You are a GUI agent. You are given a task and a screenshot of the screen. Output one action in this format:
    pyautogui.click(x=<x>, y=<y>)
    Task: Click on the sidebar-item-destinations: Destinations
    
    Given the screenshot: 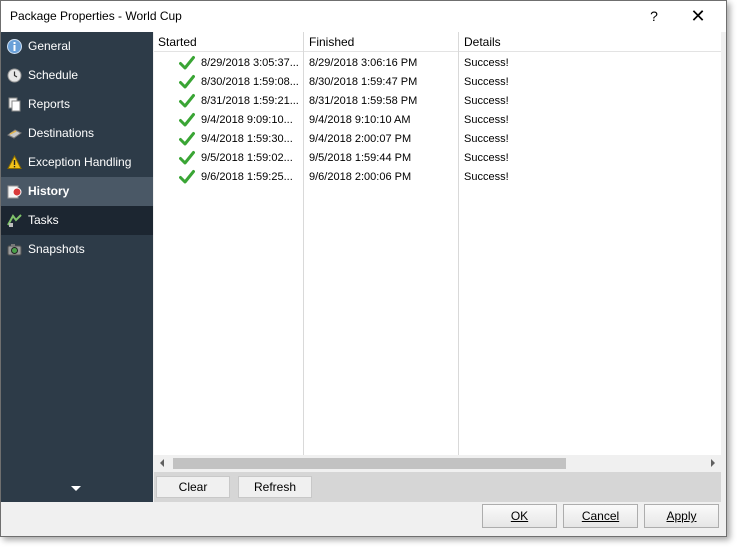 What is the action you would take?
    pyautogui.click(x=77, y=133)
    